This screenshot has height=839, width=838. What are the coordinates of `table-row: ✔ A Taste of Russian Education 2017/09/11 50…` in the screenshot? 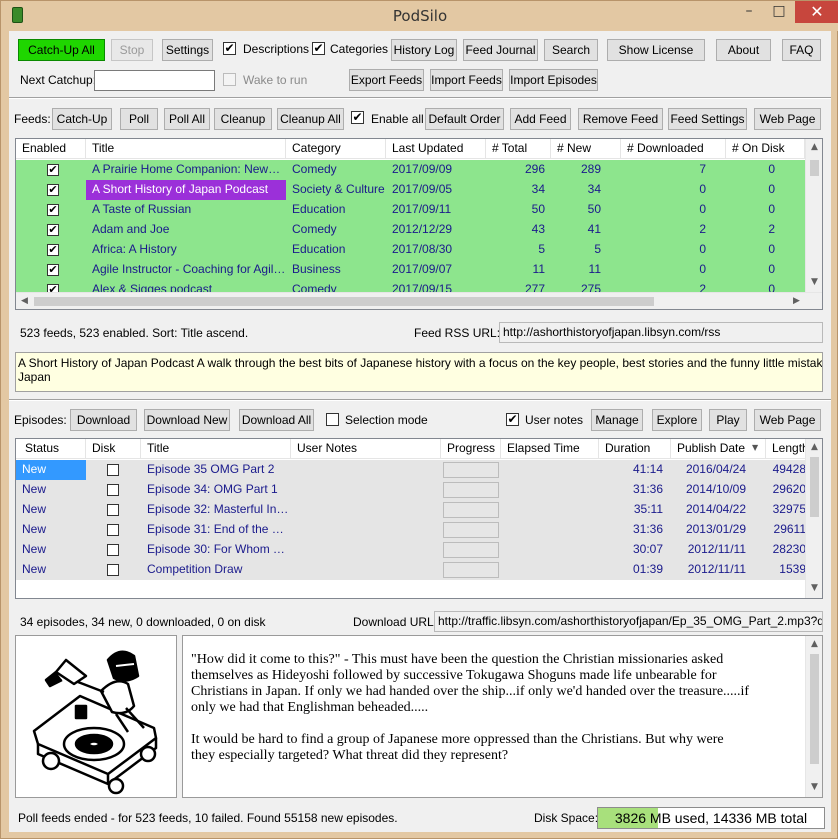 It's located at (410, 210).